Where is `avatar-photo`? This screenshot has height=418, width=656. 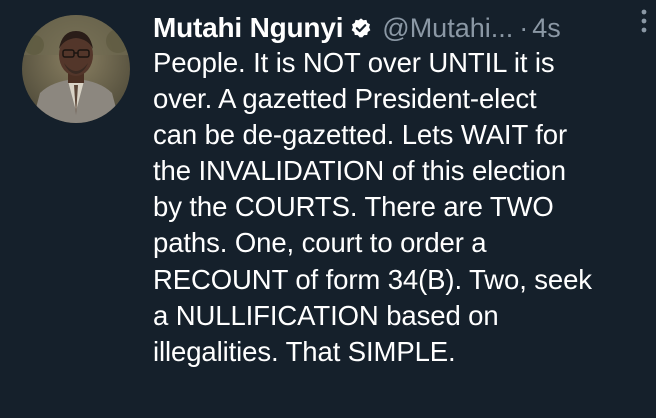 avatar-photo is located at coordinates (76, 69).